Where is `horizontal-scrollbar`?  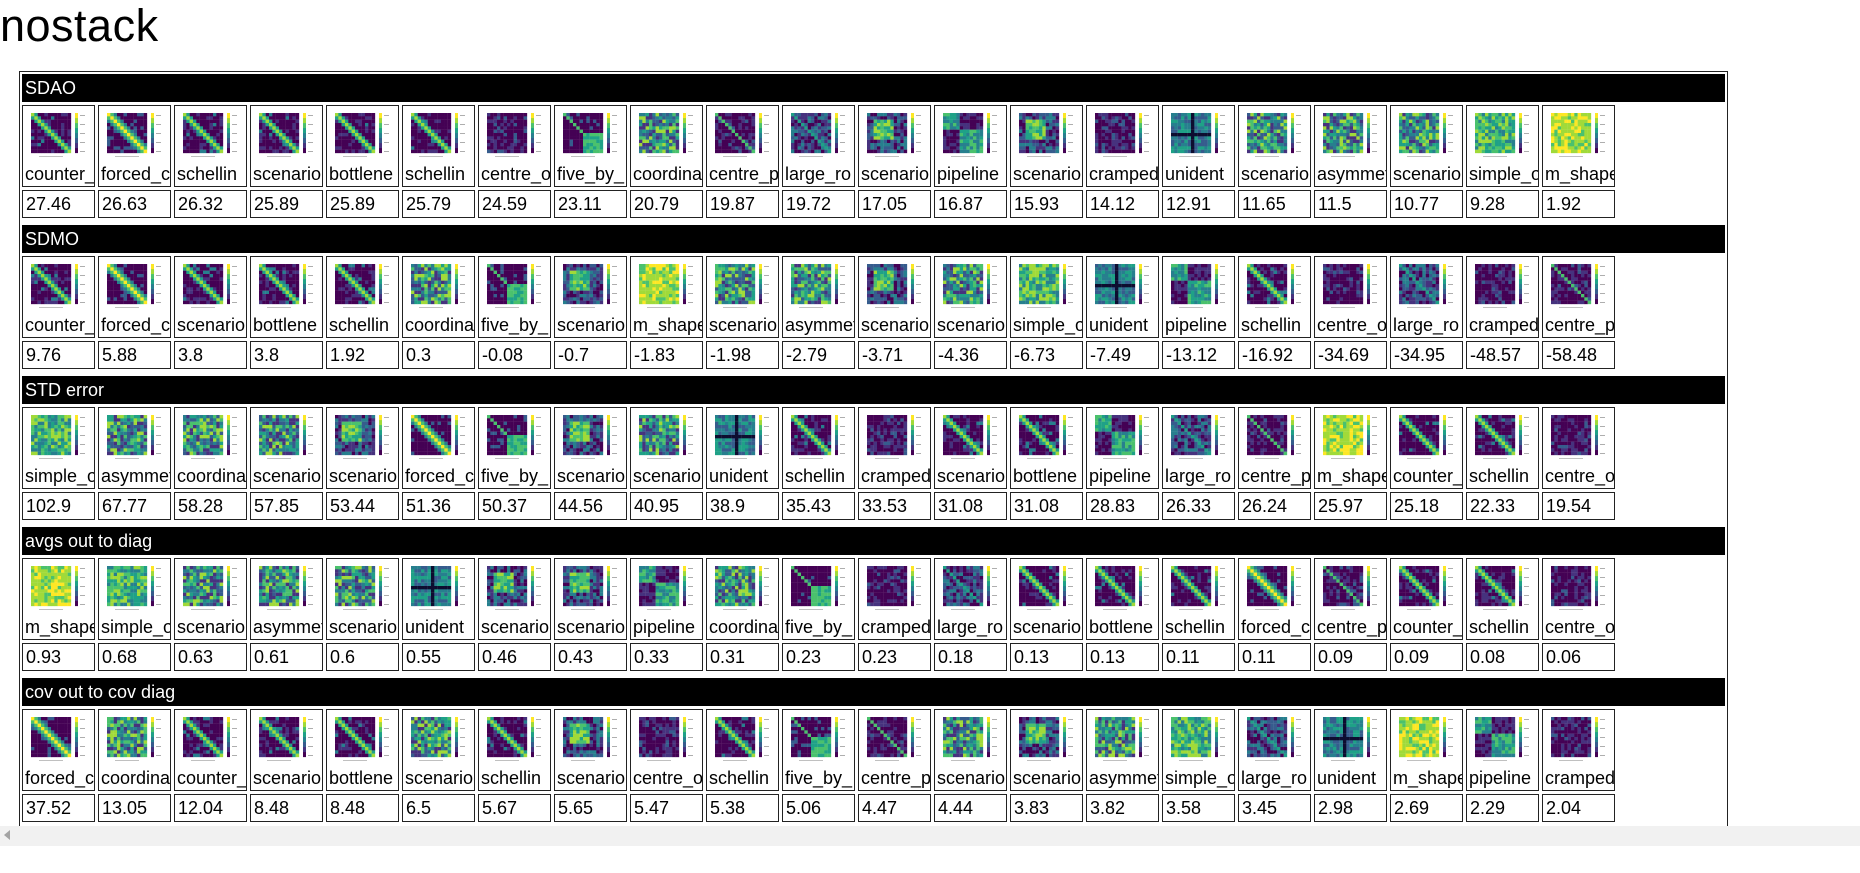
horizontal-scrollbar is located at coordinates (930, 836).